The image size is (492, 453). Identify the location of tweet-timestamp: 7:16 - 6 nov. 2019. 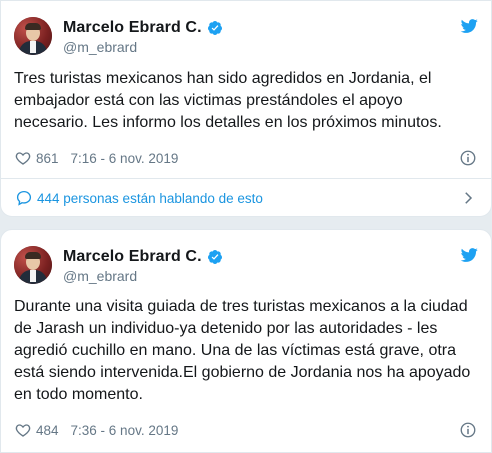
(125, 158).